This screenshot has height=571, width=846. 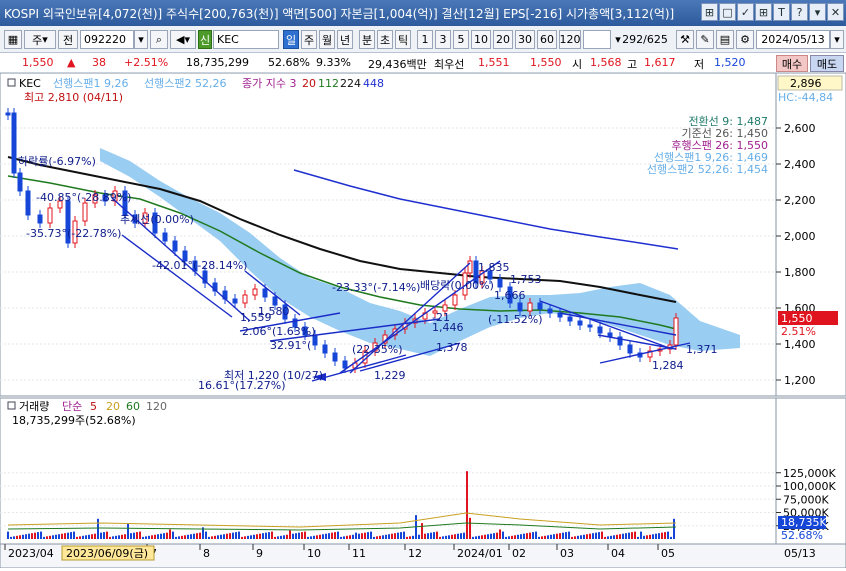 I want to click on period-tick: 틱, so click(x=403, y=39).